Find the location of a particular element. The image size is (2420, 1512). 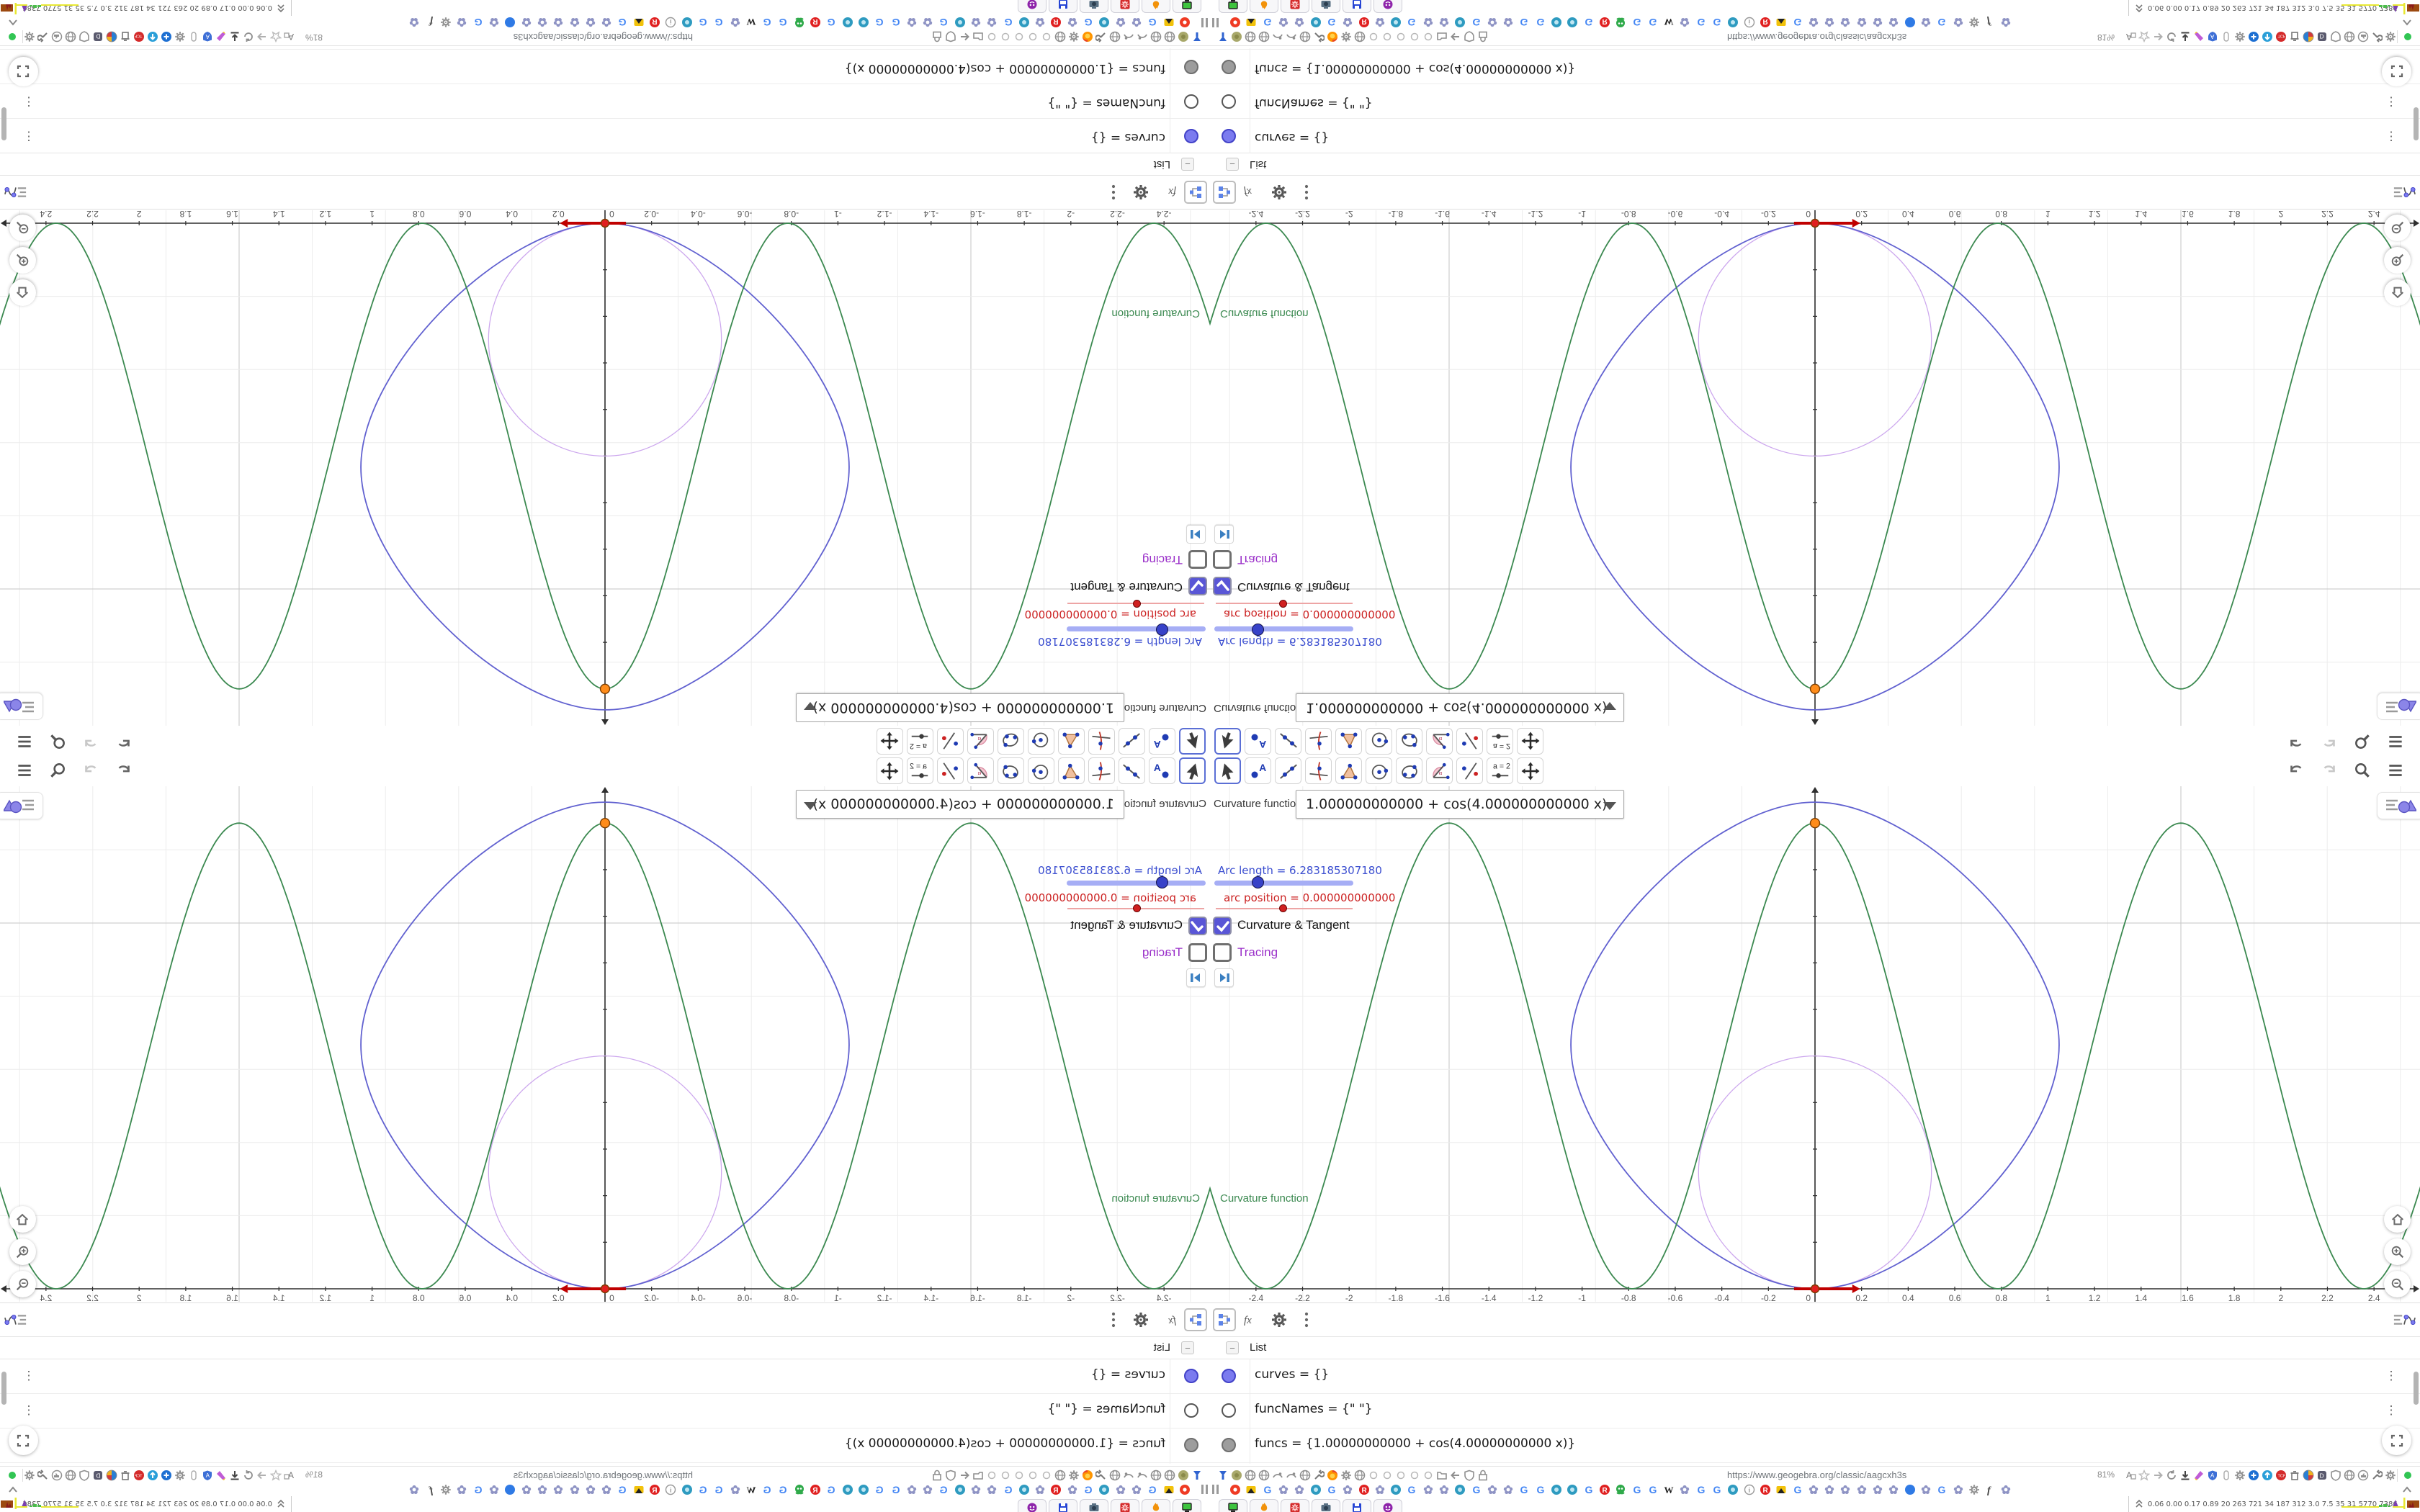

tool-perpendicular-line is located at coordinates (1318, 770).